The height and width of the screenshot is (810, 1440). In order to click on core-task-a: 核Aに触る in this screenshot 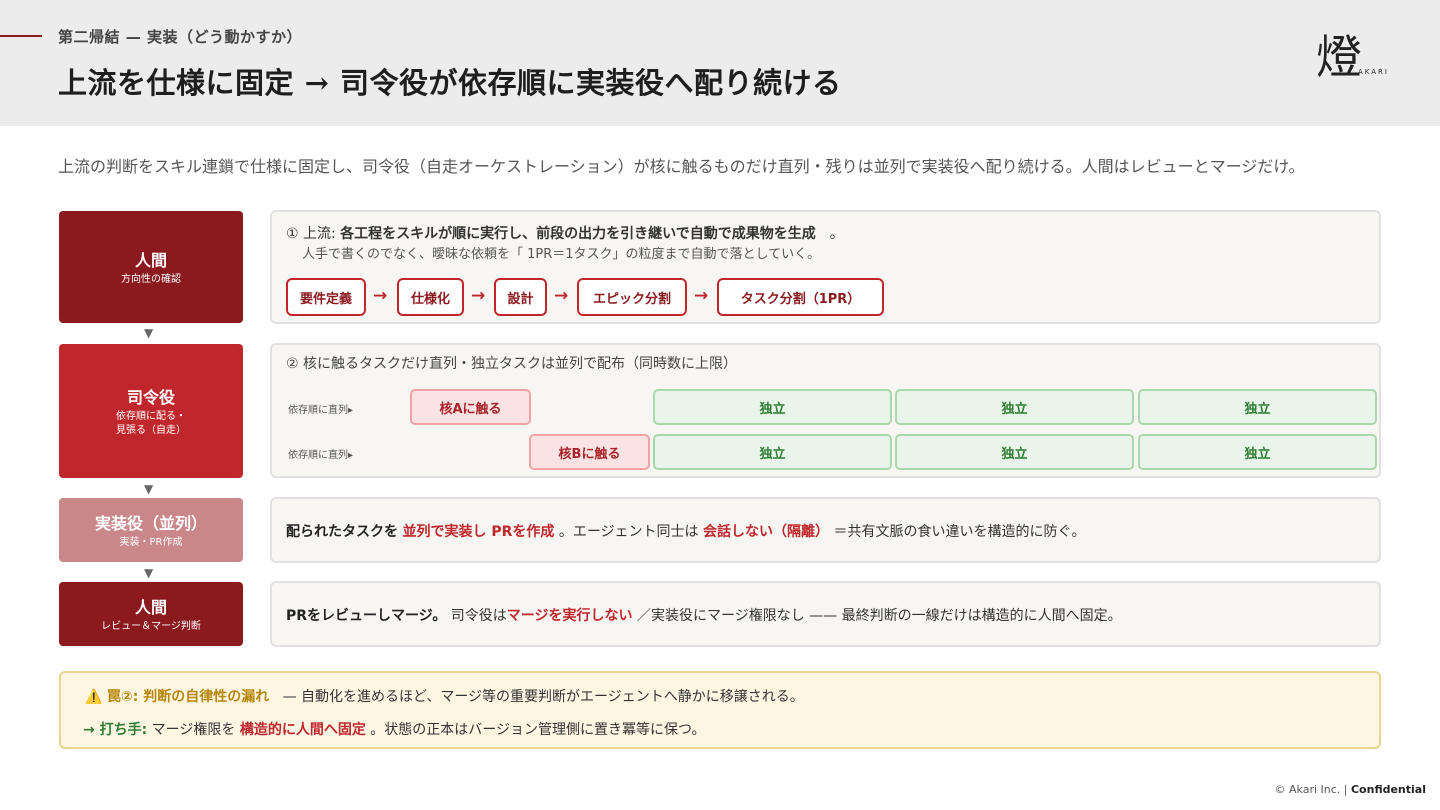, I will do `click(470, 407)`.